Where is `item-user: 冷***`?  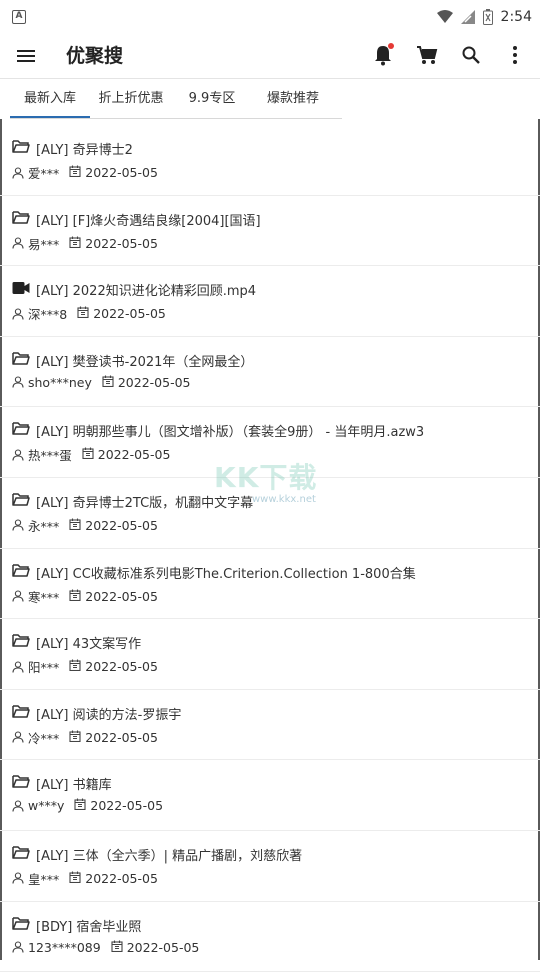 item-user: 冷*** is located at coordinates (44, 738).